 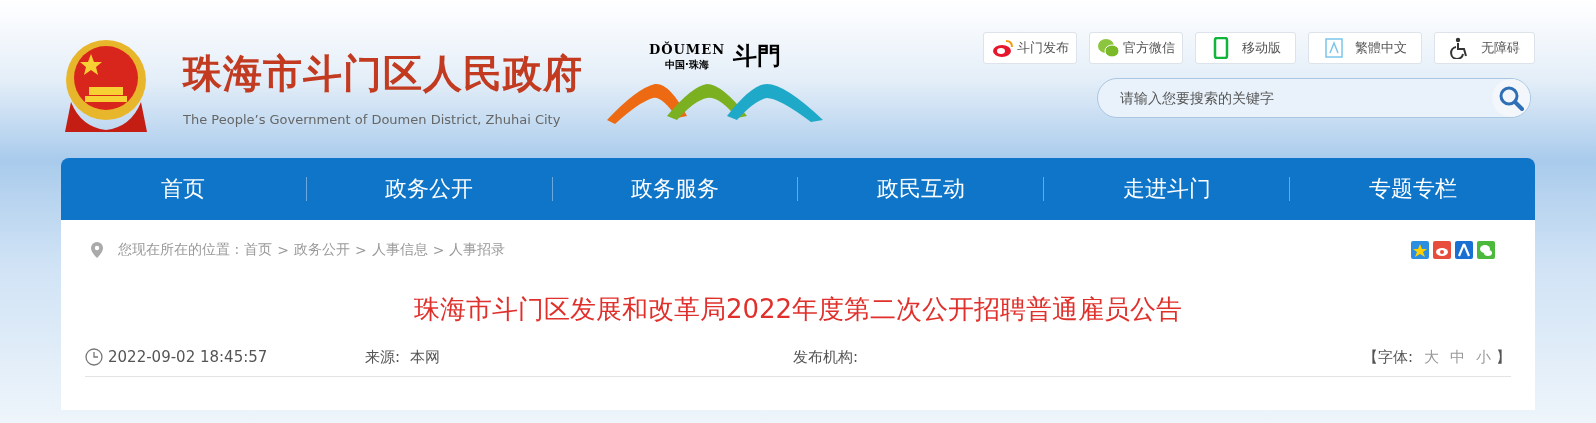 I want to click on publish-date: 2022-09-02 18:45:57, so click(x=188, y=357).